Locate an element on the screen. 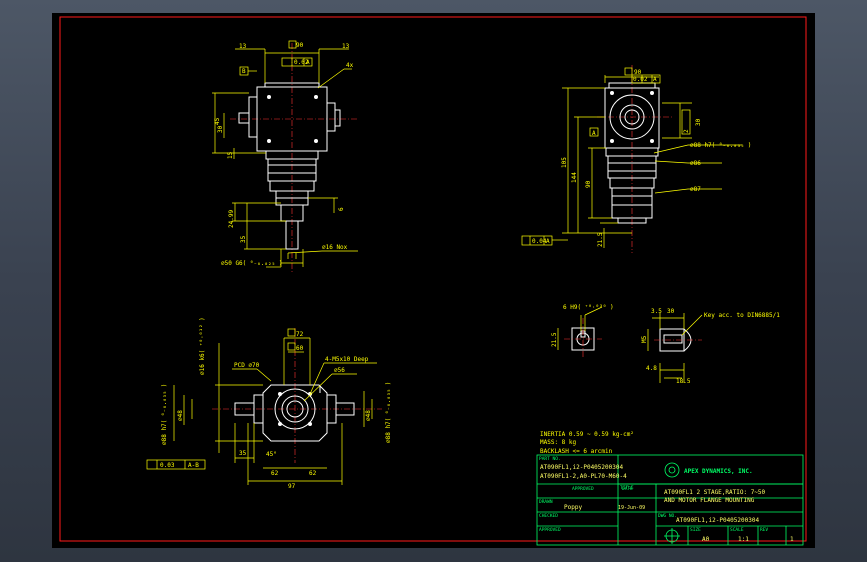 Image resolution: width=867 pixels, height=562 pixels. front-dim-13b: 13 is located at coordinates (346, 46).